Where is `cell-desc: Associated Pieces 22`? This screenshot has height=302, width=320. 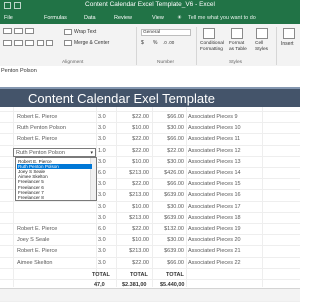 cell-desc: Associated Pieces 22 is located at coordinates (214, 263).